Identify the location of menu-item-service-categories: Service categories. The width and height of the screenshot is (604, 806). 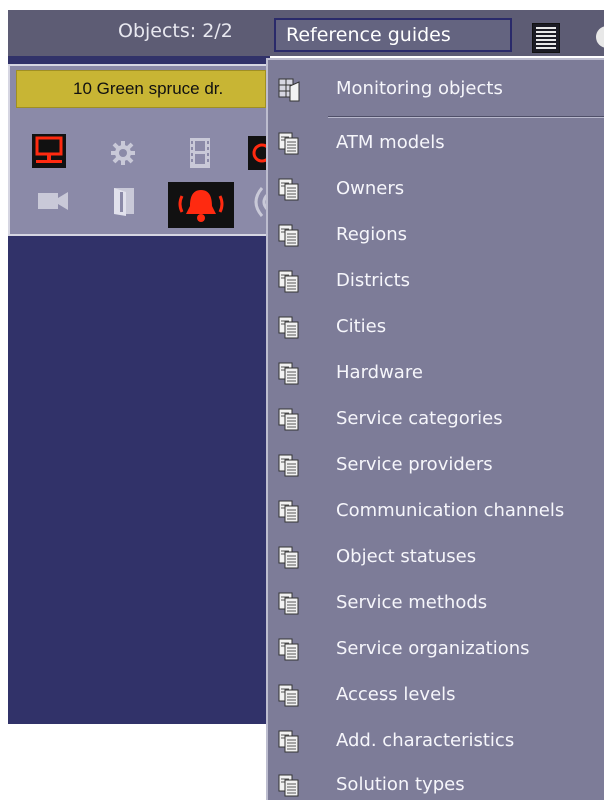
(436, 420).